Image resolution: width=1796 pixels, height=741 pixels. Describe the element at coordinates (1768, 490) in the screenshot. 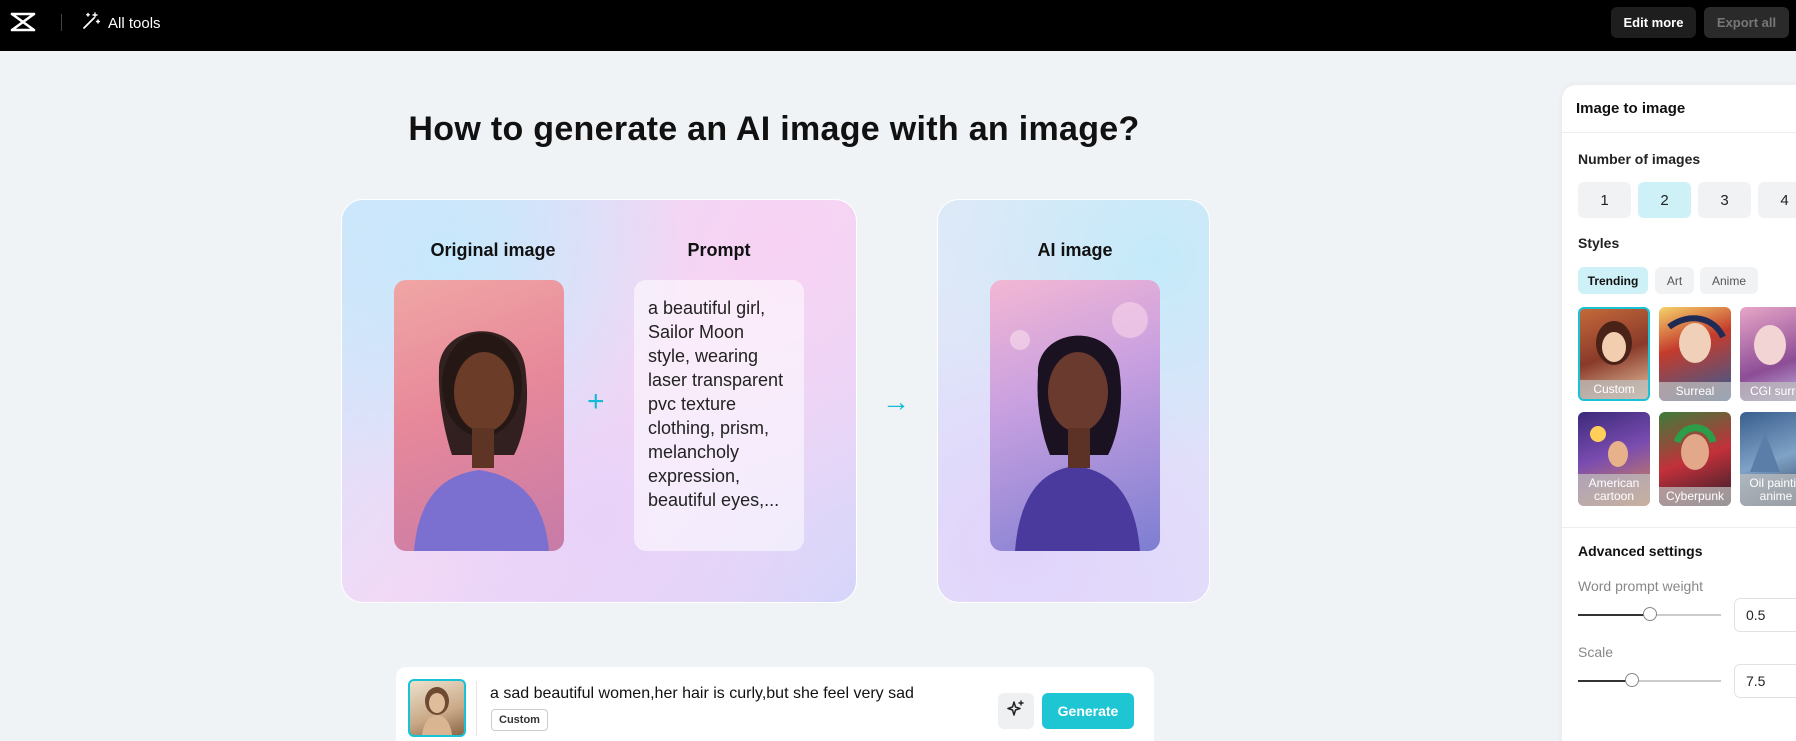

I see `style-label: Oil paintin anime` at that location.